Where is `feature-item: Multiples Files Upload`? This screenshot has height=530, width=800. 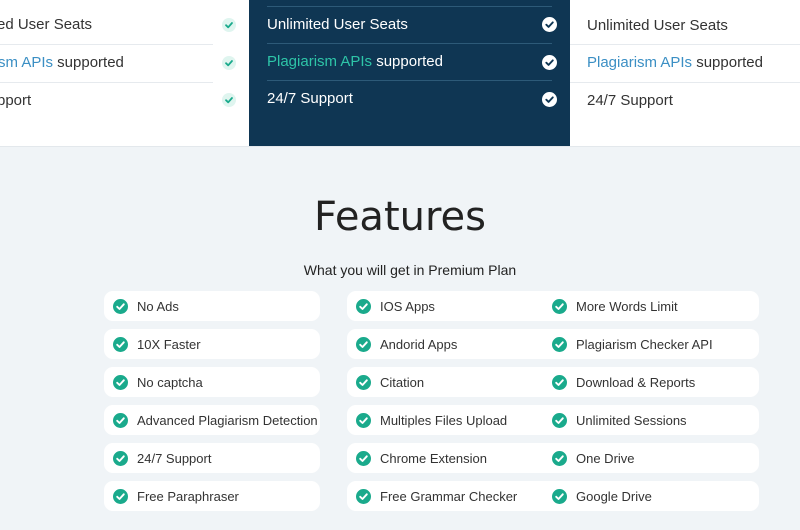
feature-item: Multiples Files Upload is located at coordinates (455, 420).